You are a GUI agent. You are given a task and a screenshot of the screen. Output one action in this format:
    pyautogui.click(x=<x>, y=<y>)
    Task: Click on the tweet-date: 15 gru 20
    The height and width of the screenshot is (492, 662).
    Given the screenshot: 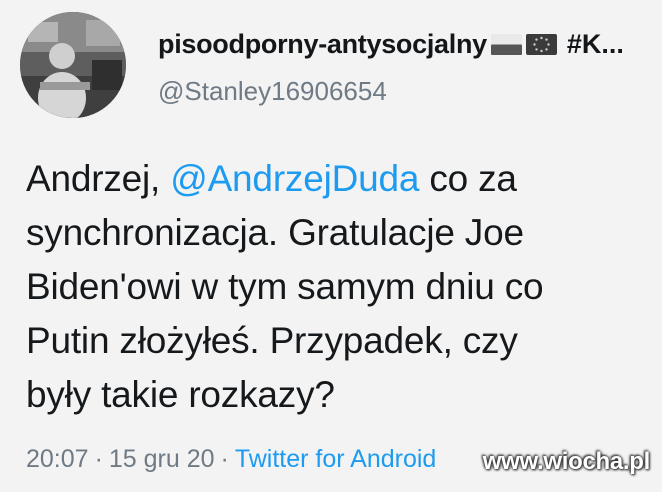 What is the action you would take?
    pyautogui.click(x=162, y=459)
    